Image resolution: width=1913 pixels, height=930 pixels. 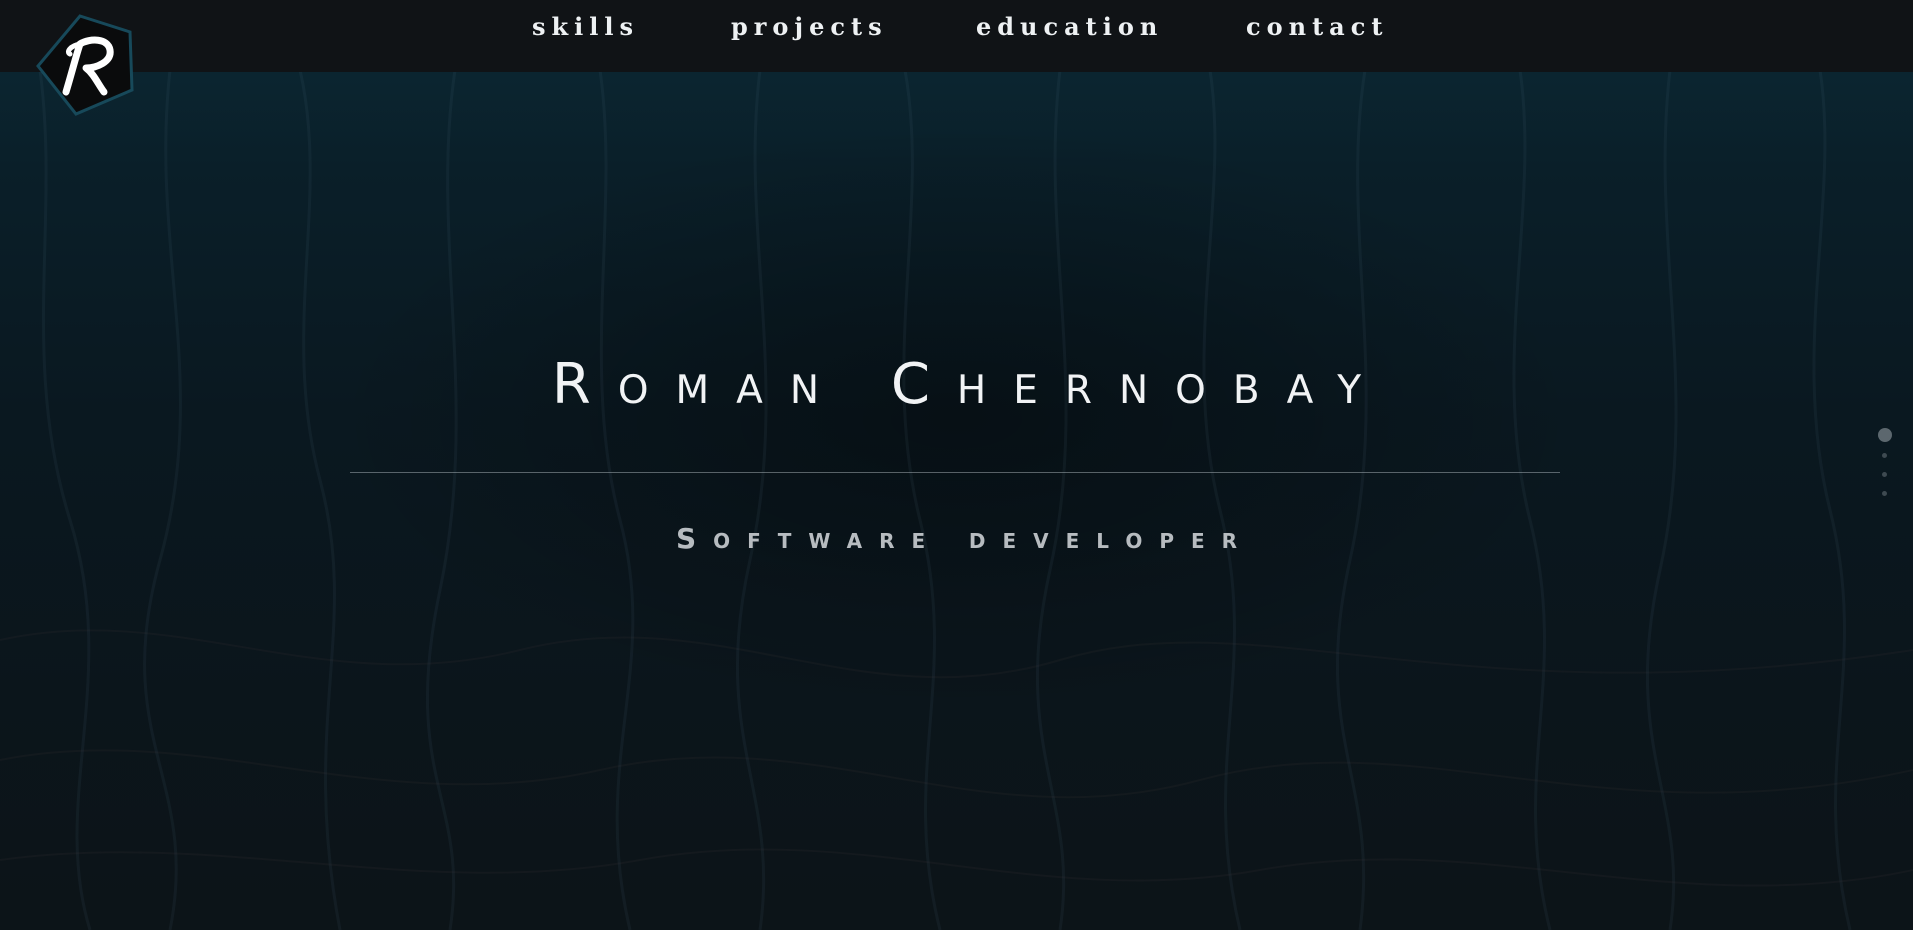 What do you see at coordinates (1317, 26) in the screenshot?
I see `nav-link-contact: contact` at bounding box center [1317, 26].